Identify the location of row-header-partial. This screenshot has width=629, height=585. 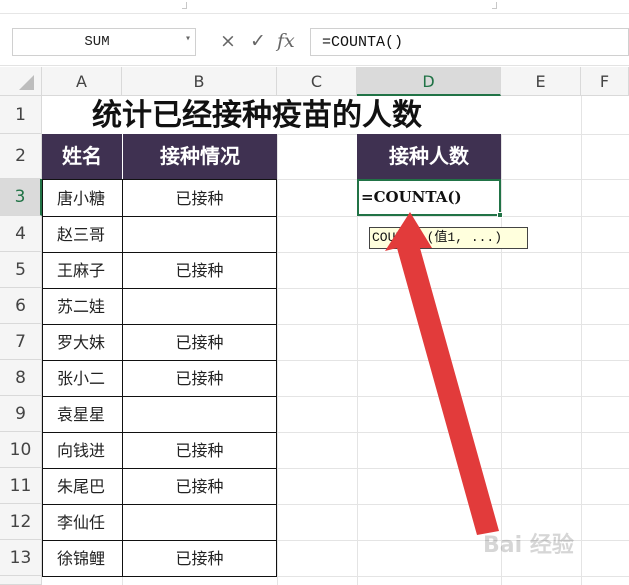
(21, 580).